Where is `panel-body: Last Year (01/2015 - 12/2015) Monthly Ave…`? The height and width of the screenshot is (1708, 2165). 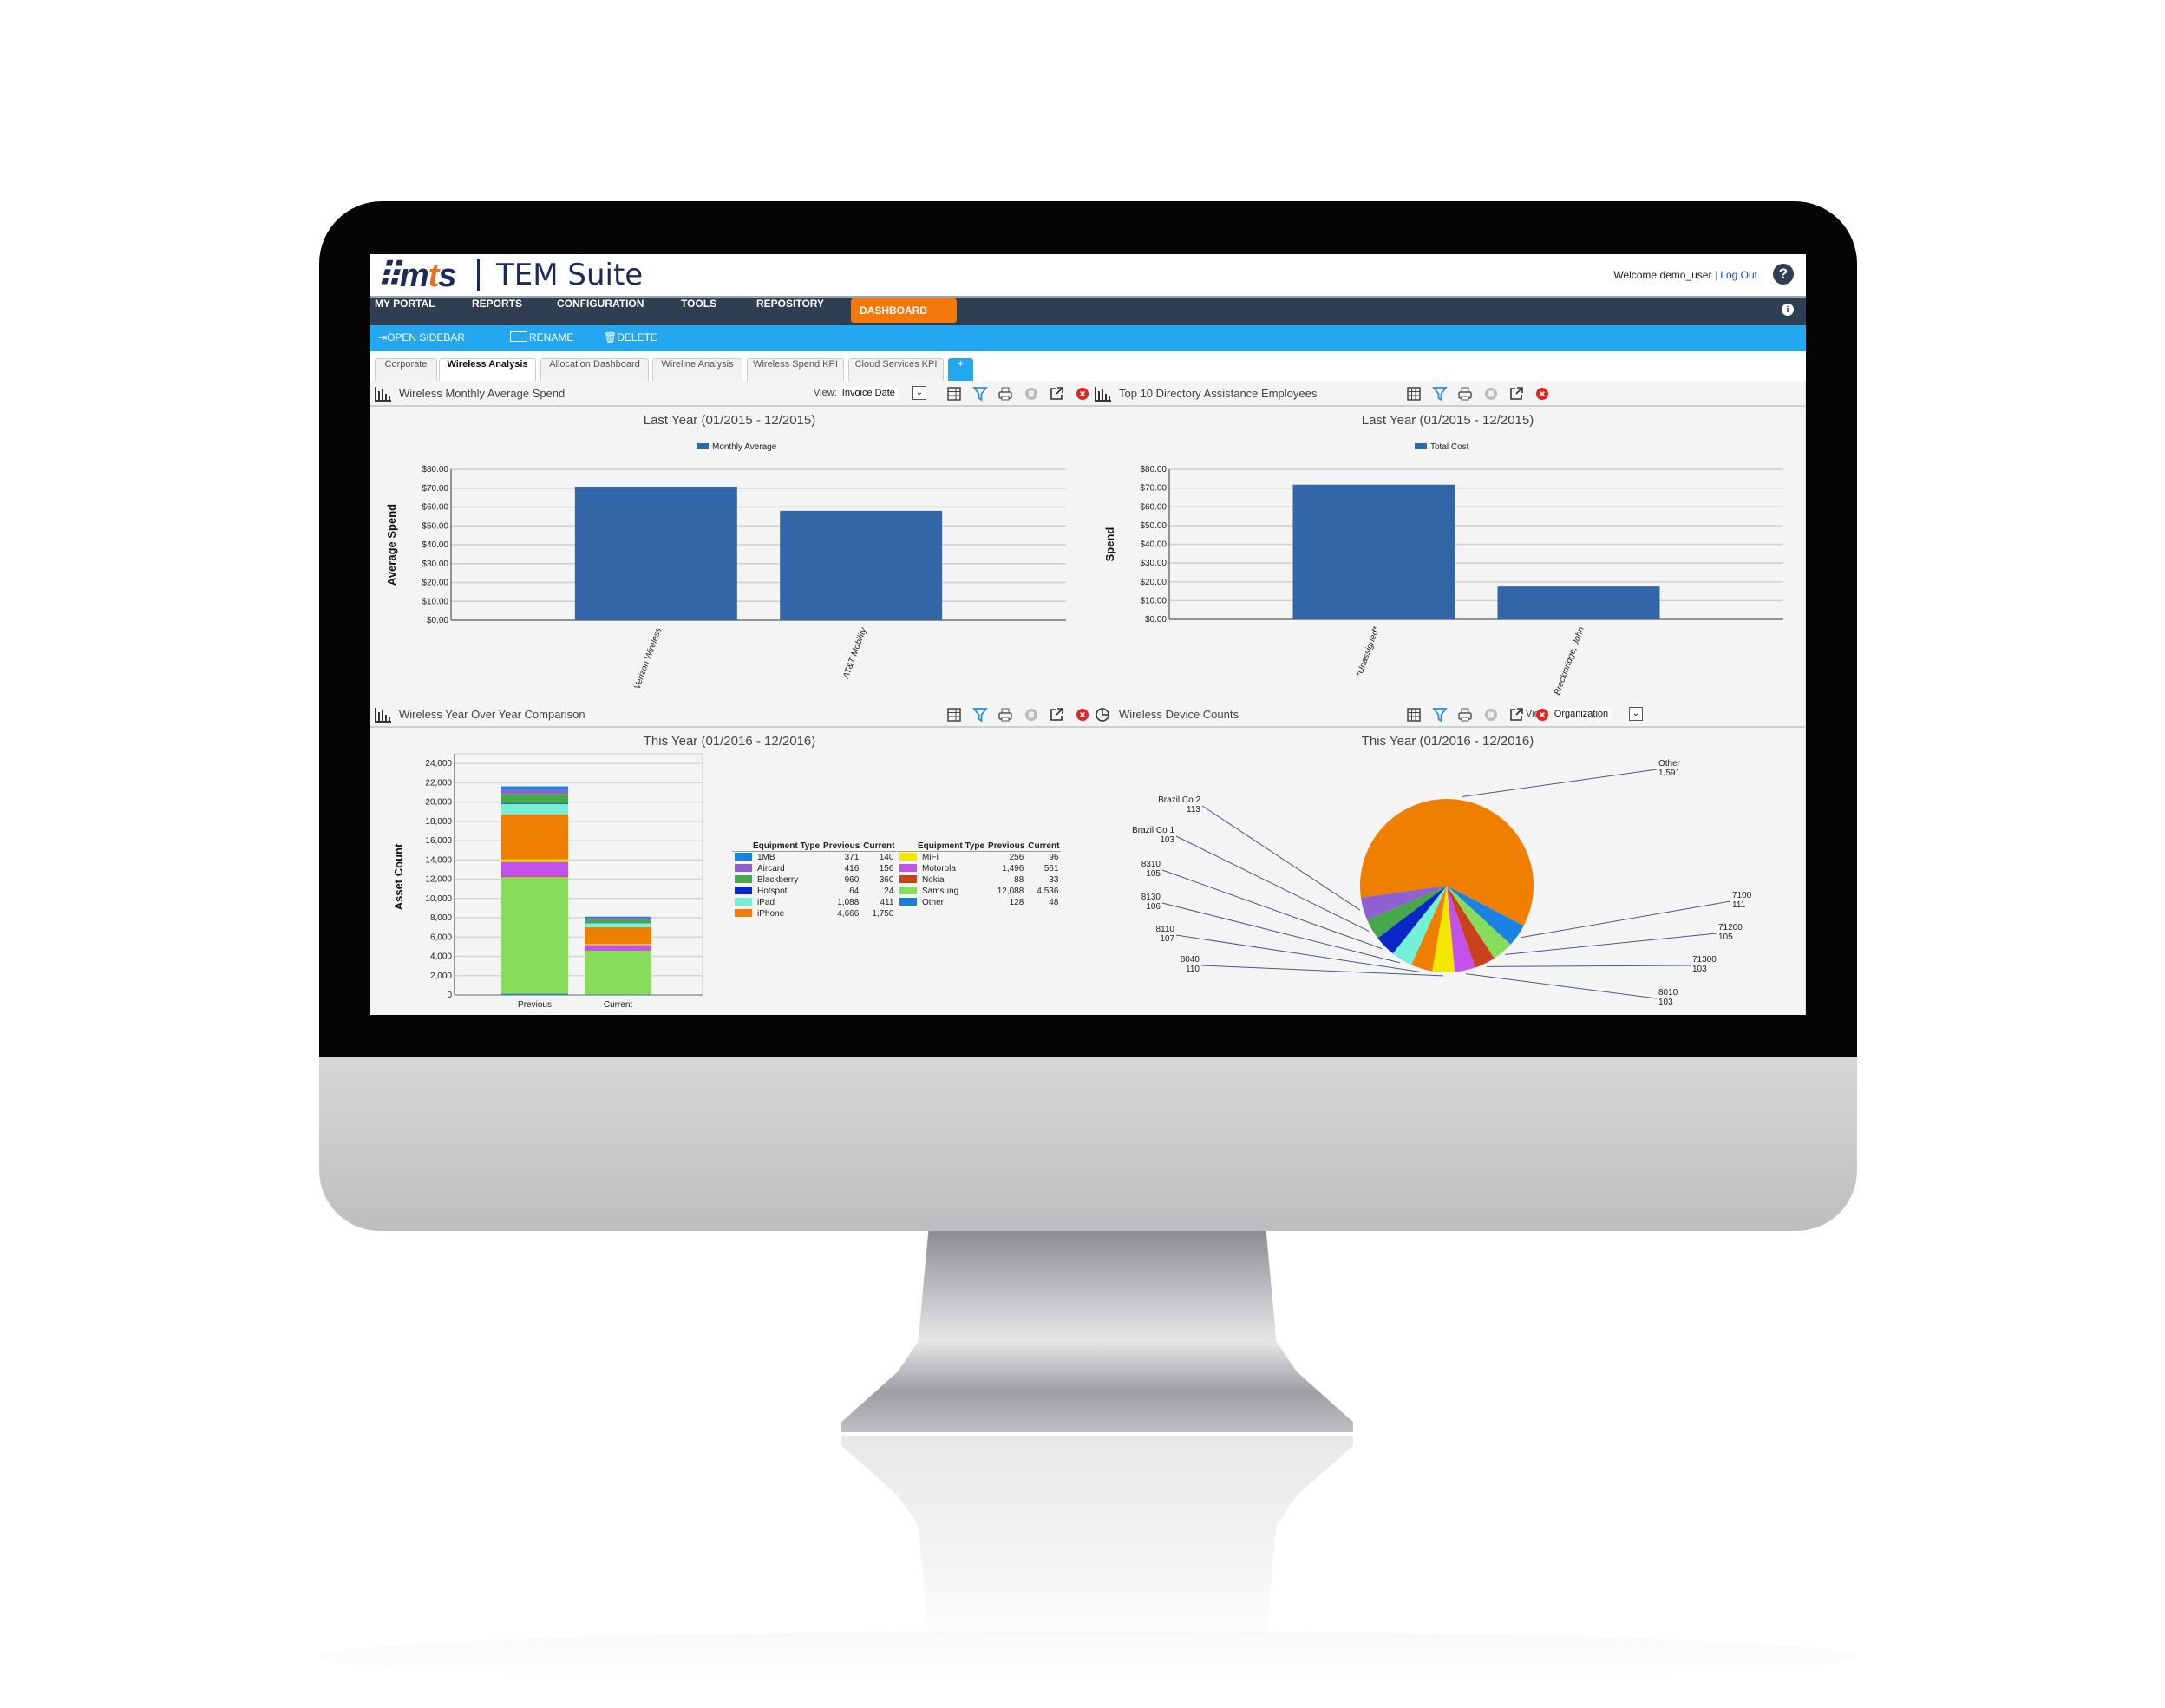
panel-body: Last Year (01/2015 - 12/2015) Monthly Ave… is located at coordinates (729, 554).